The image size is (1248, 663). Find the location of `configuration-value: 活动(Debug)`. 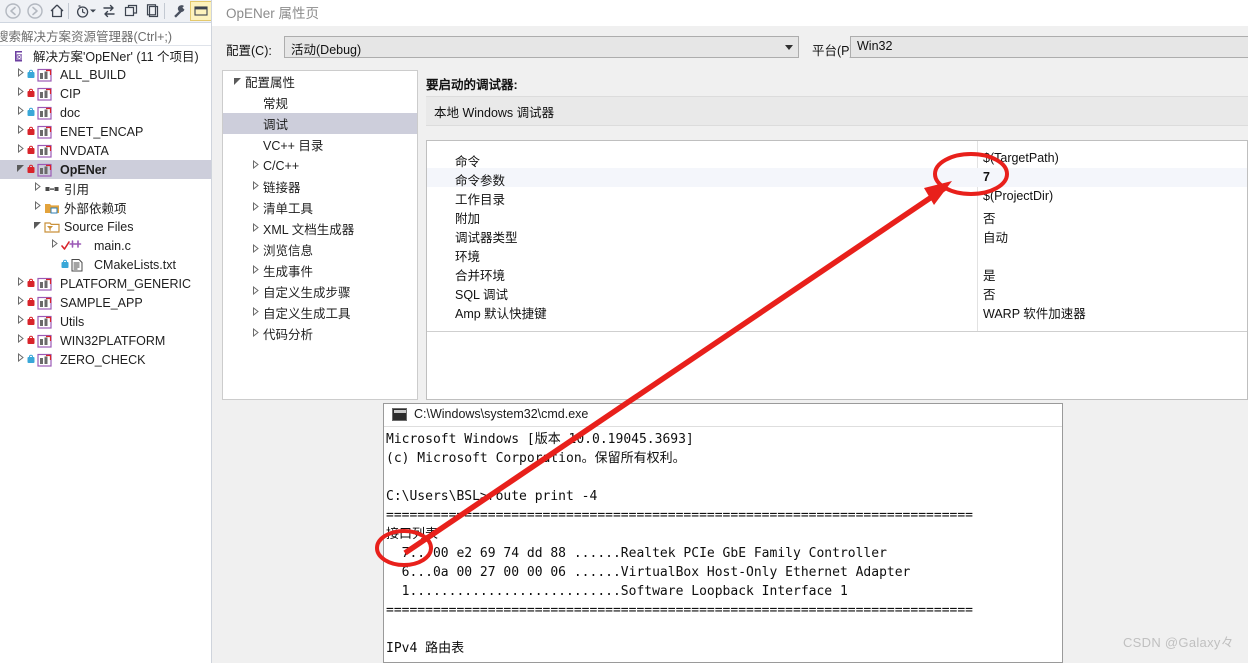

configuration-value: 活动(Debug) is located at coordinates (326, 50).